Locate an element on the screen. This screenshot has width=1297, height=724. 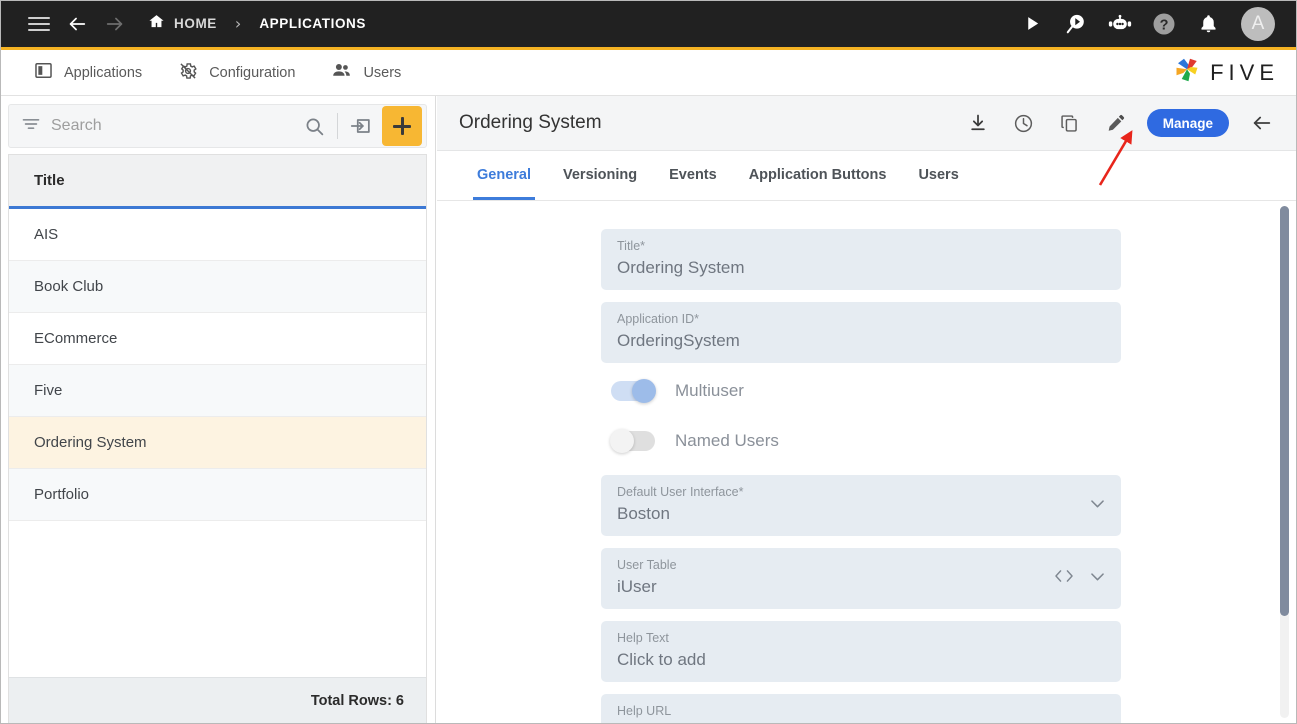
field-application-id: Application ID* OrderingSystem is located at coordinates (861, 332).